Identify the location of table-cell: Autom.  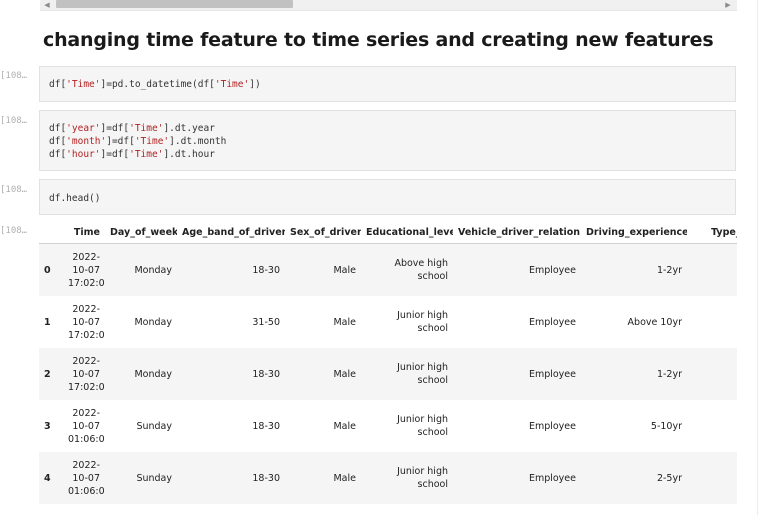
(712, 270).